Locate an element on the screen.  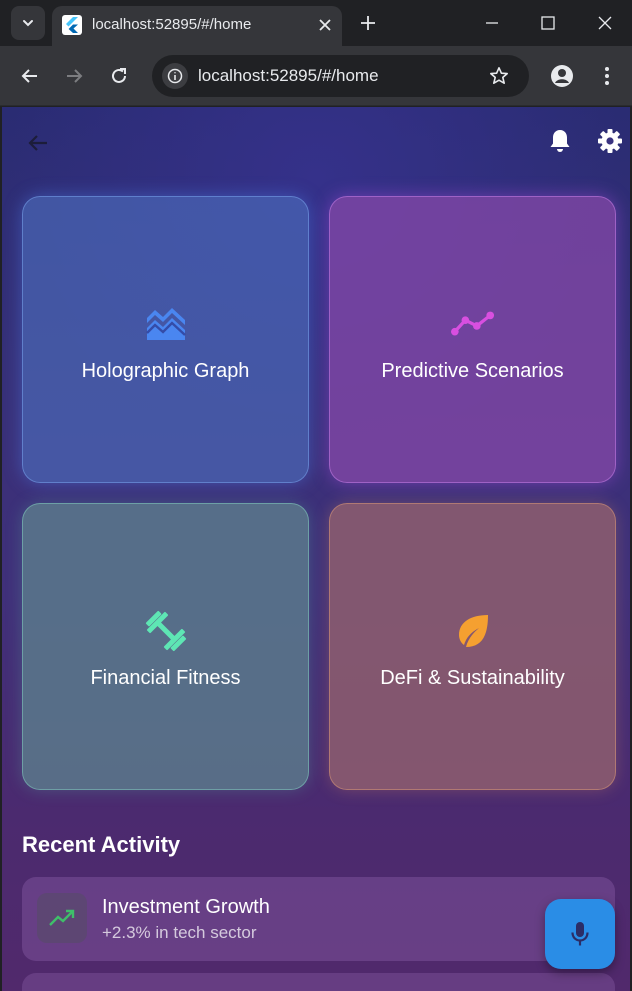
maximize-button is located at coordinates (548, 23).